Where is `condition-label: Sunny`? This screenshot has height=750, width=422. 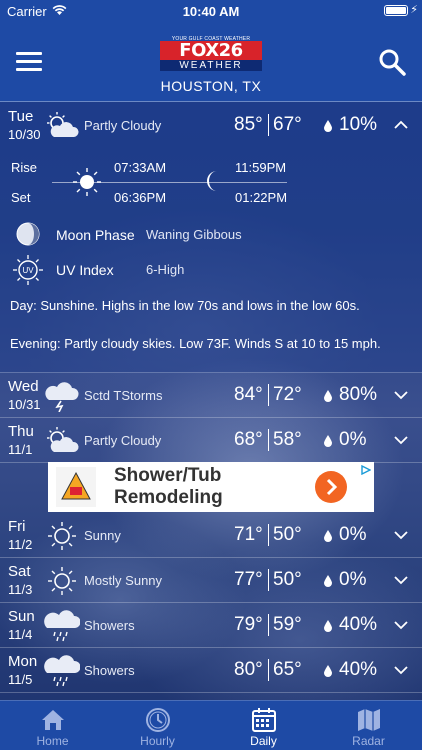 condition-label: Sunny is located at coordinates (102, 535).